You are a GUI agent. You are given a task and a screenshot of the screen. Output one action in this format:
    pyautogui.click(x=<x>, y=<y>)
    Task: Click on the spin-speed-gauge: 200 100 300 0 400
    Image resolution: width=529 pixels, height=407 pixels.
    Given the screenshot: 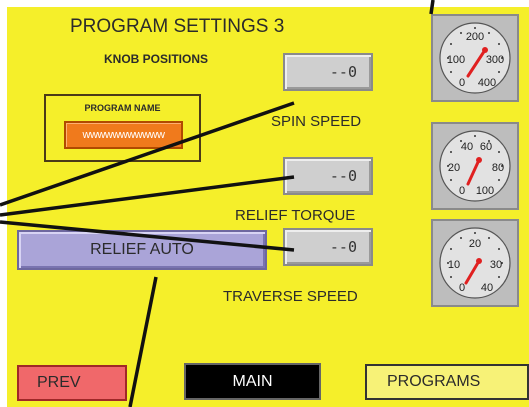 What is the action you would take?
    pyautogui.click(x=475, y=58)
    